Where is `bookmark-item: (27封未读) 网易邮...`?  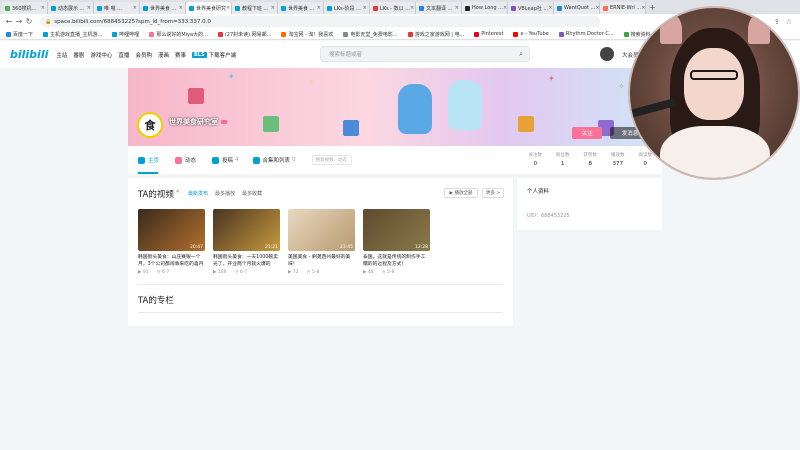 bookmark-item: (27封未读) 网易邮... is located at coordinates (244, 34).